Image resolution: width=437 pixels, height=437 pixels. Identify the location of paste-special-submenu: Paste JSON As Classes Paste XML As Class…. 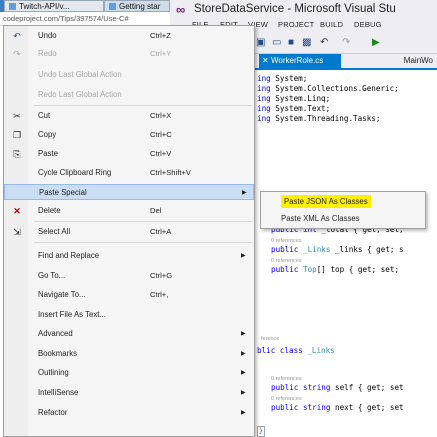
(343, 210).